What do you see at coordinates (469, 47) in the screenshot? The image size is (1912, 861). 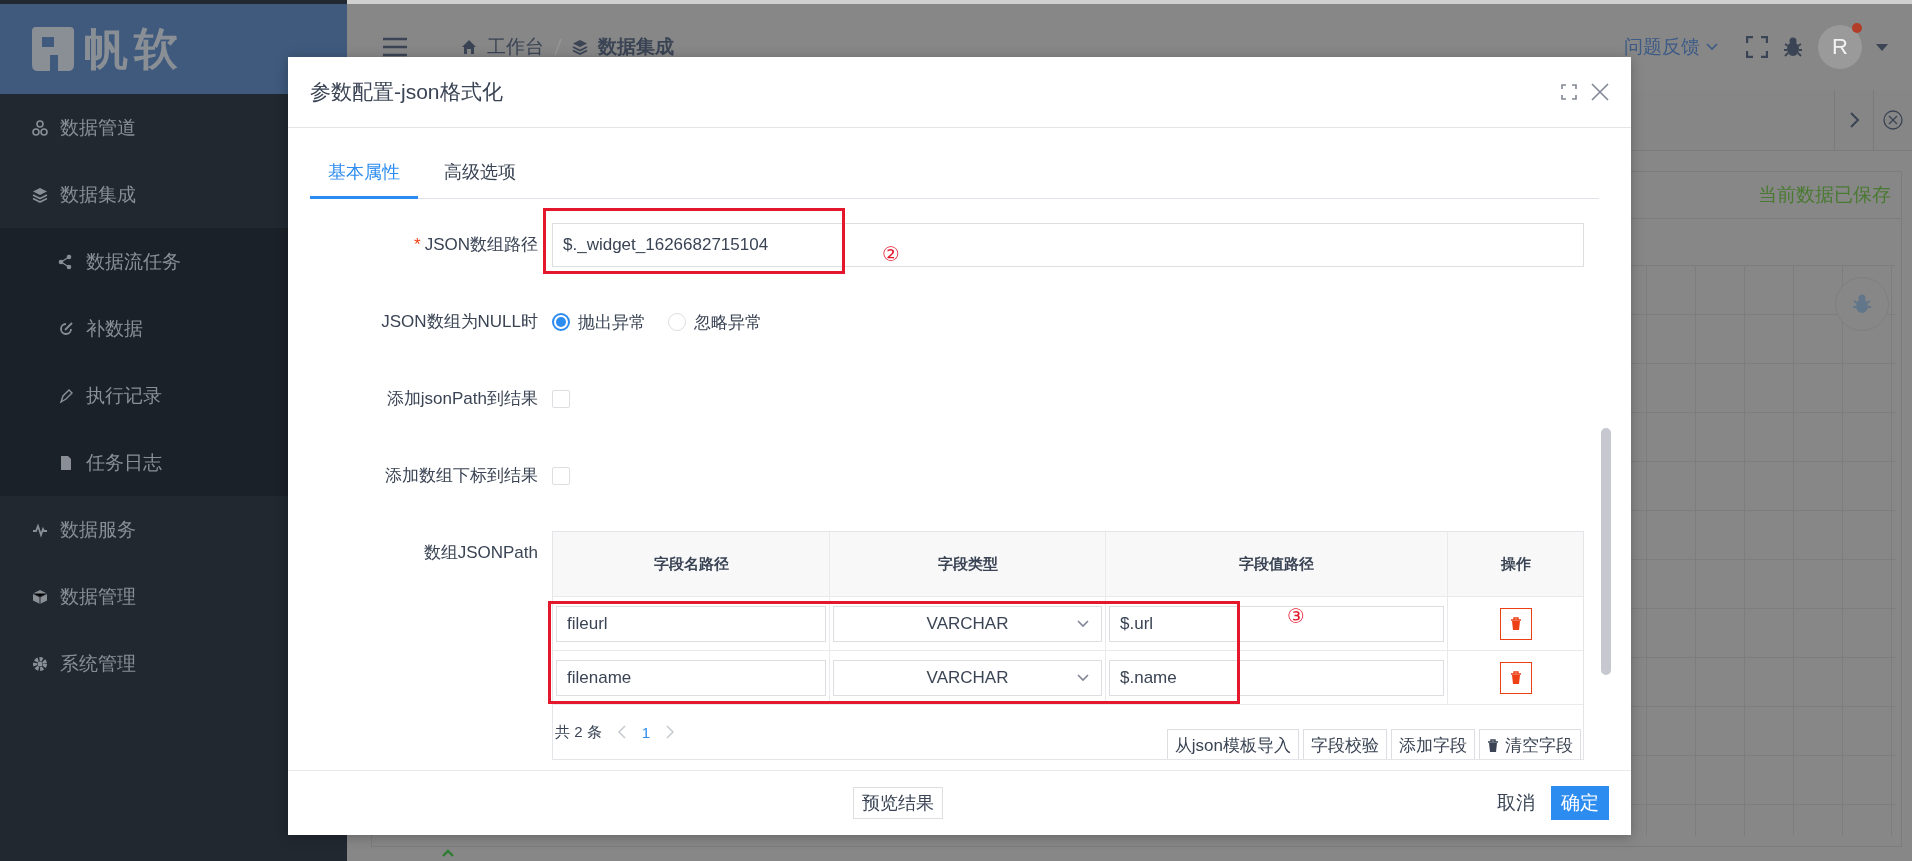 I see `home-icon` at bounding box center [469, 47].